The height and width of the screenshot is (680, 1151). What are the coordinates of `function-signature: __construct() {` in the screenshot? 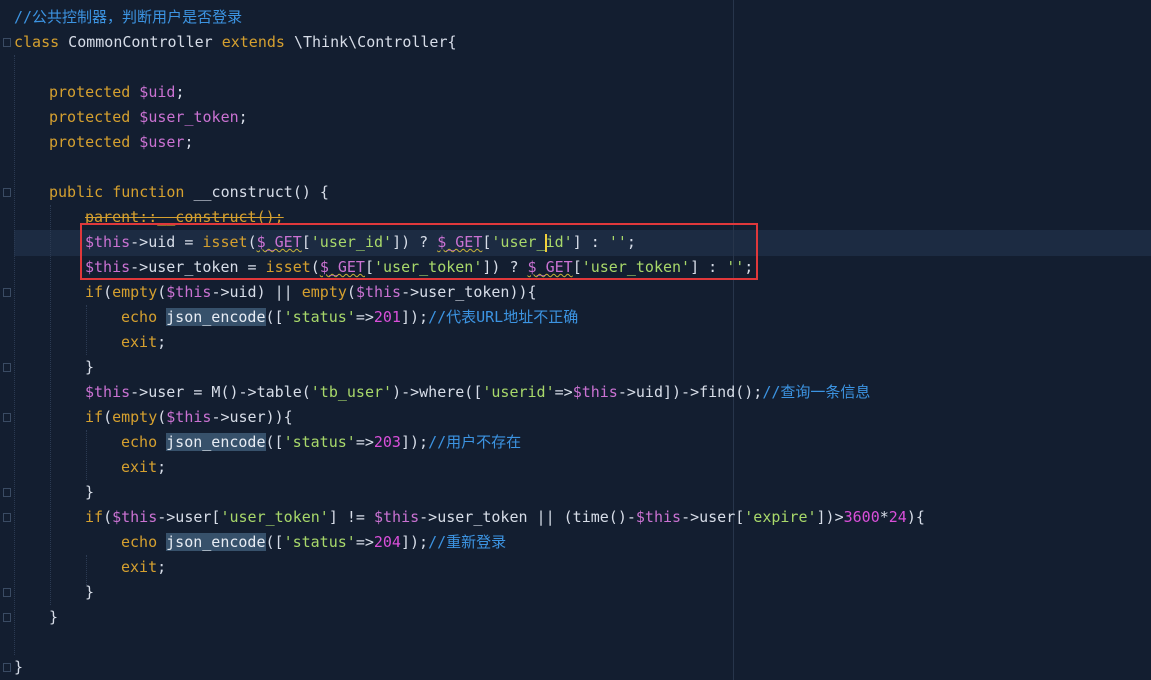 It's located at (256, 192).